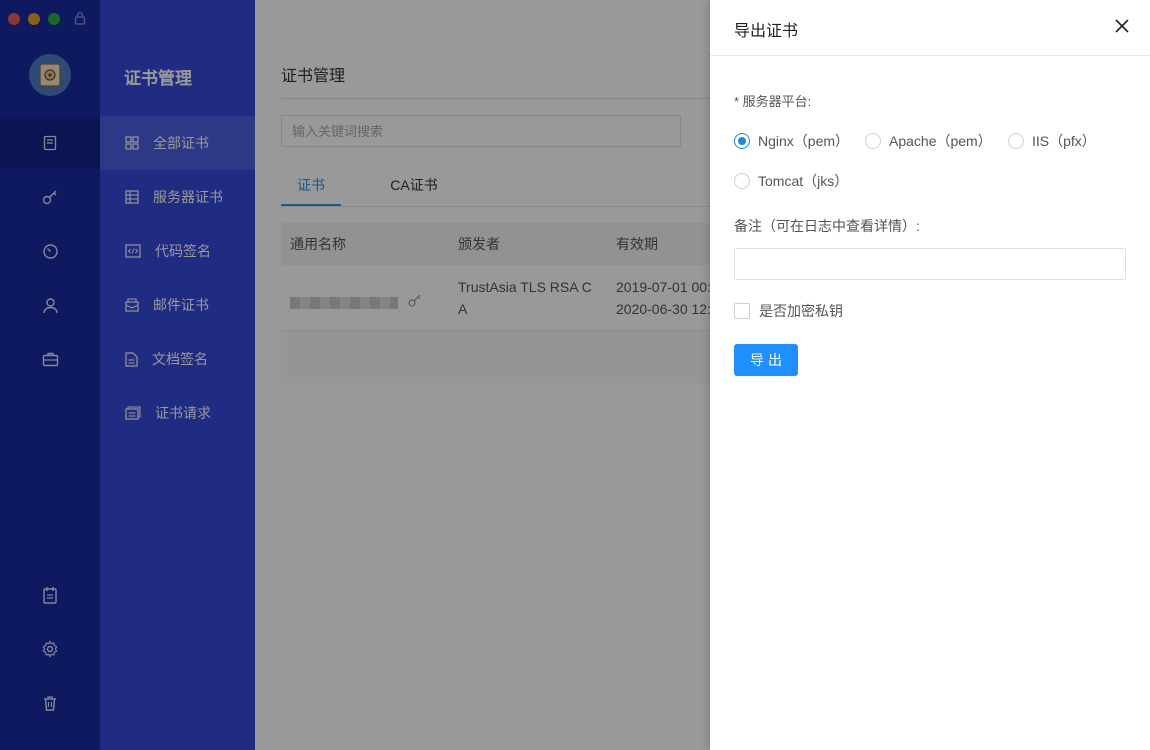 The width and height of the screenshot is (1150, 750). What do you see at coordinates (1064, 141) in the screenshot?
I see `radio-label: IIS（pfx）` at bounding box center [1064, 141].